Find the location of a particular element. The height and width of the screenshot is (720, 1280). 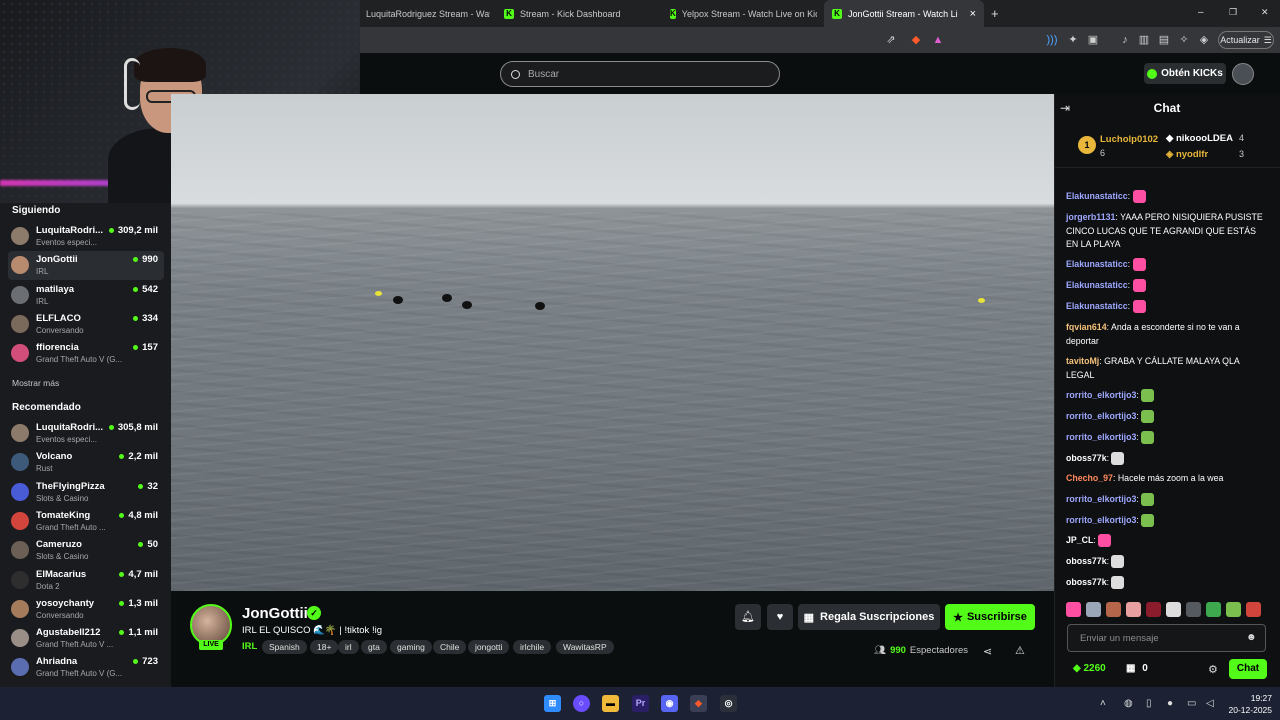

file-explorer-icon: ▬ is located at coordinates (610, 703).